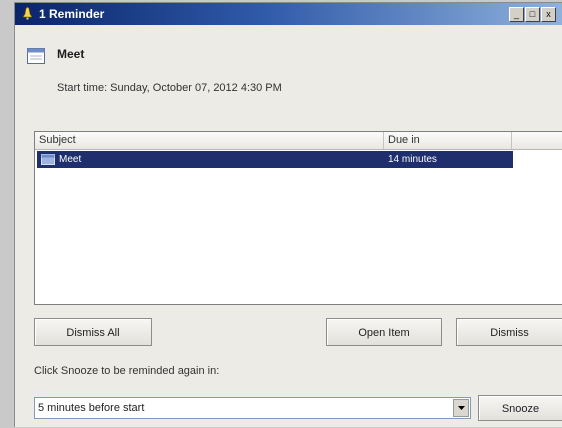 Image resolution: width=562 pixels, height=428 pixels. Describe the element at coordinates (520, 408) in the screenshot. I see `snooze-button: Snooze` at that location.